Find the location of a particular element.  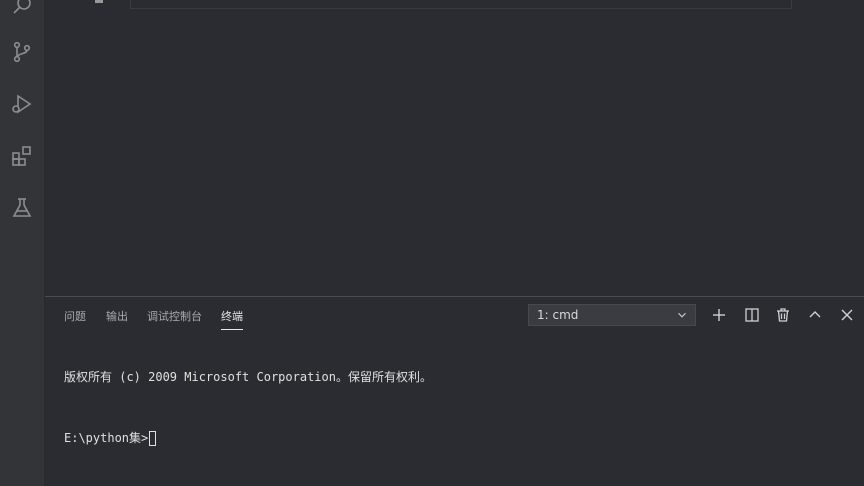

panel-tabs: 问题 输出 调试控制台 终端 1: cmd is located at coordinates (454, 315).